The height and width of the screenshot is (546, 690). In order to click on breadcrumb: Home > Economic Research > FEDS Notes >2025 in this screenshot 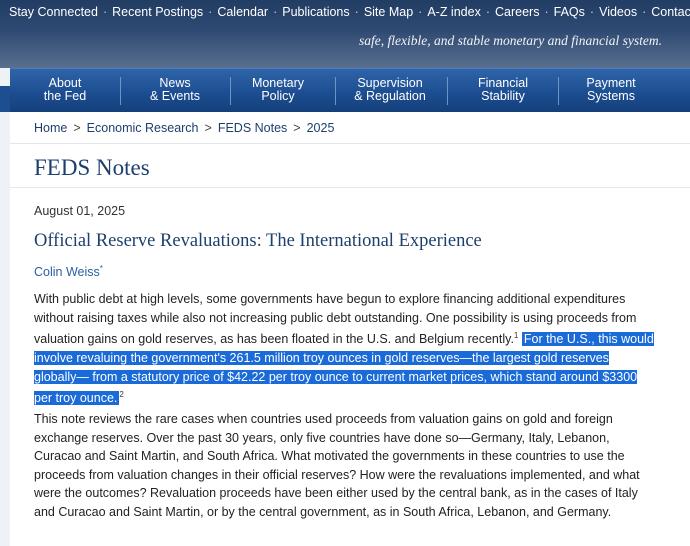, I will do `click(184, 128)`.